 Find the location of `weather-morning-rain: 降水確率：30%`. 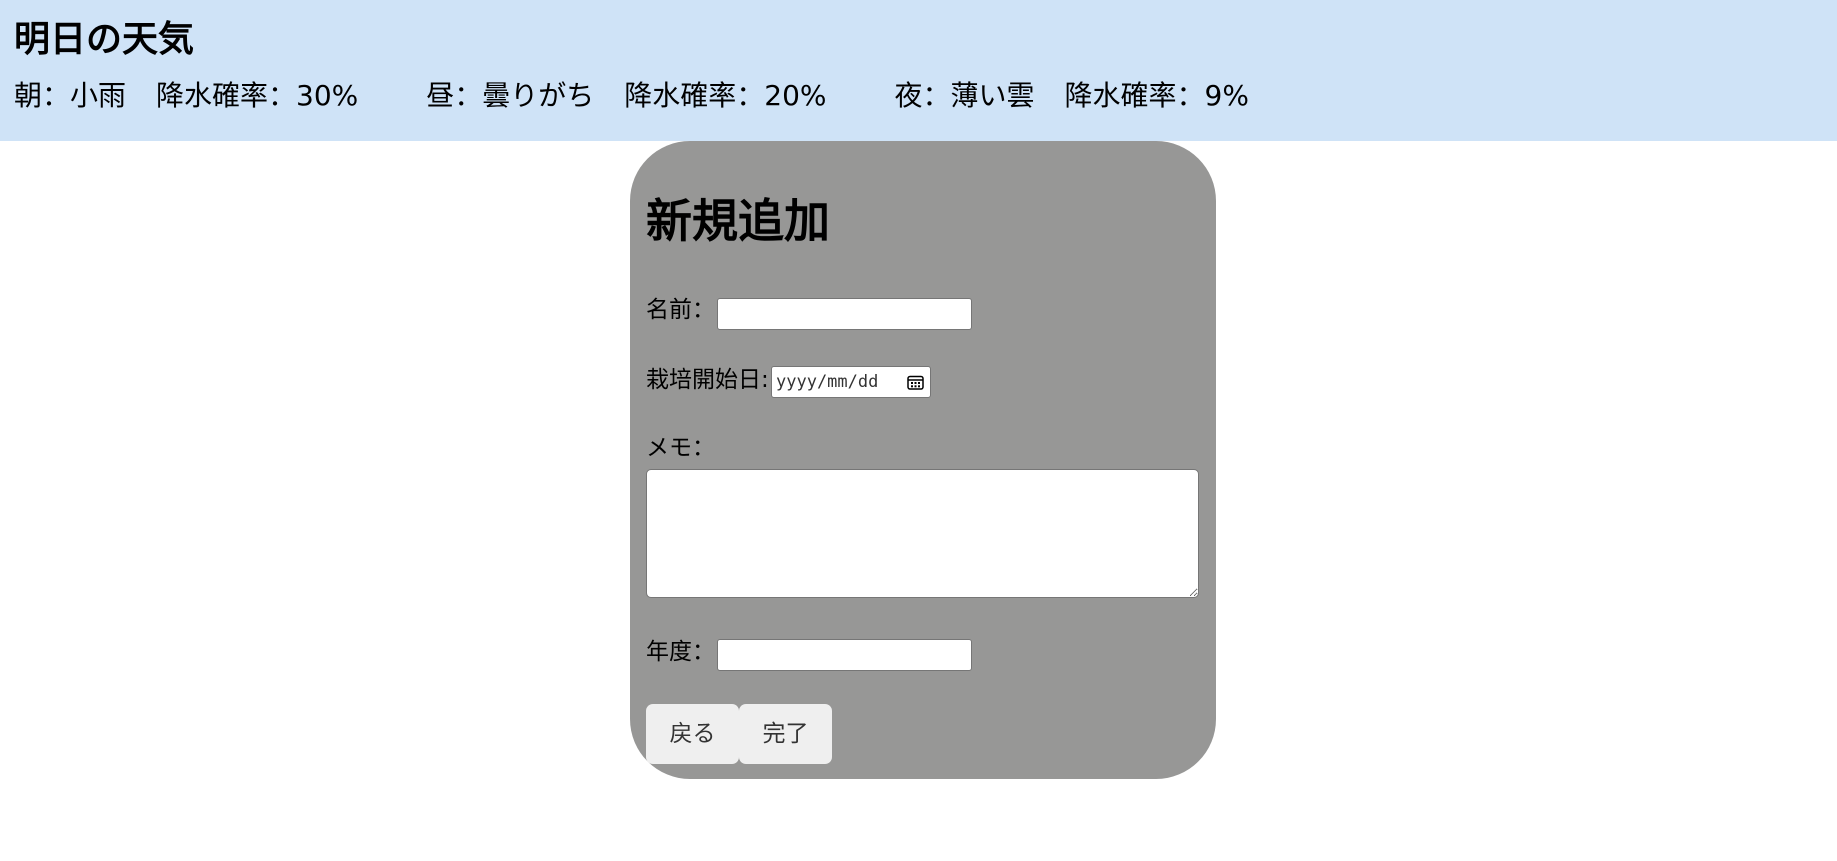

weather-morning-rain: 降水確率：30% is located at coordinates (257, 95).